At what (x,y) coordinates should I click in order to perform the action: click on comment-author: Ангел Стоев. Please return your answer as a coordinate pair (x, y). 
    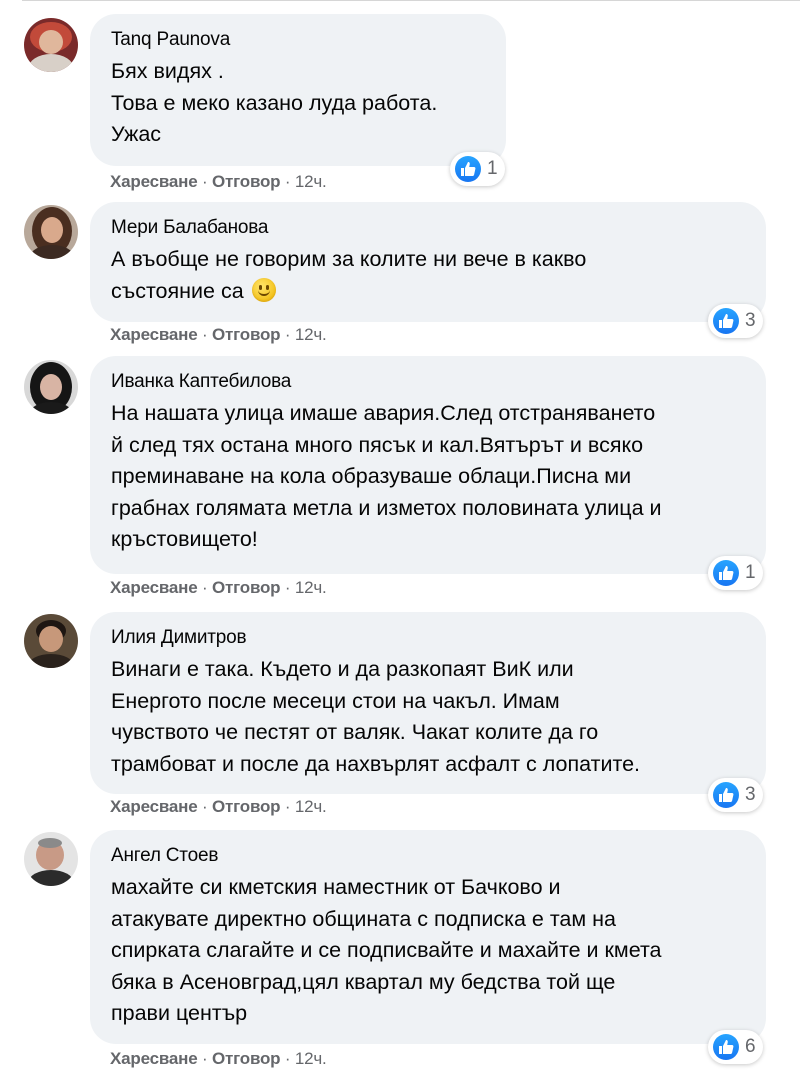
    Looking at the image, I should click on (427, 856).